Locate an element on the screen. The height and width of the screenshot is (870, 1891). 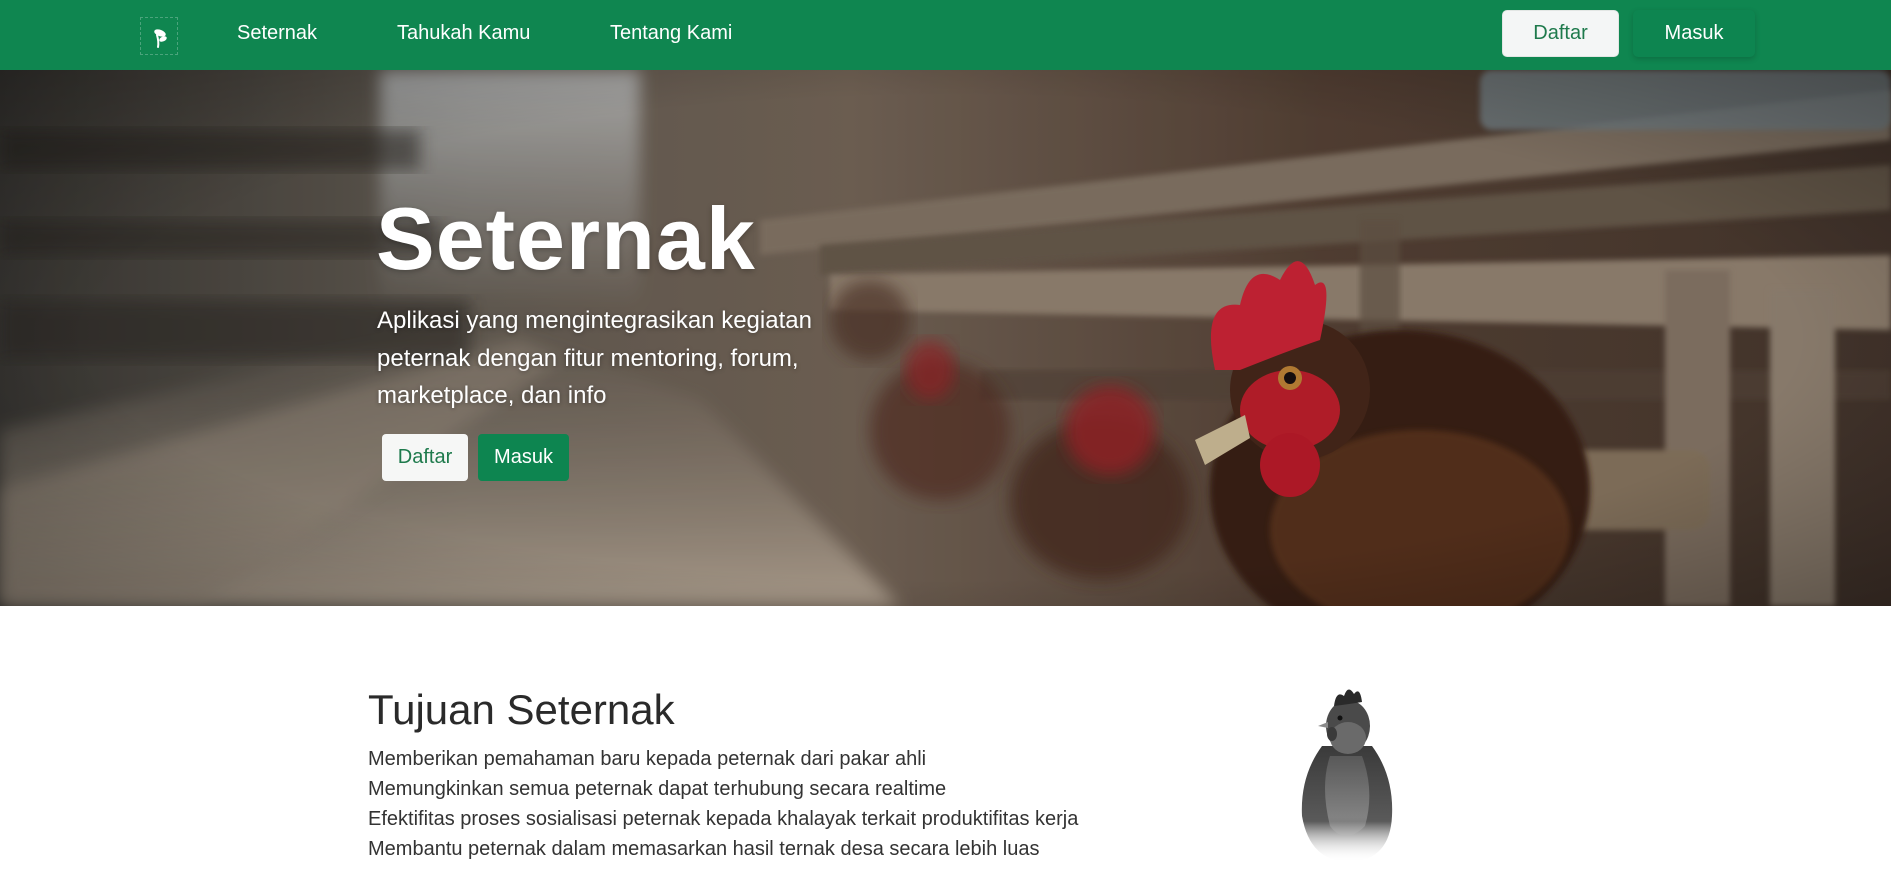
hero-masuk-button: Masuk is located at coordinates (523, 457).